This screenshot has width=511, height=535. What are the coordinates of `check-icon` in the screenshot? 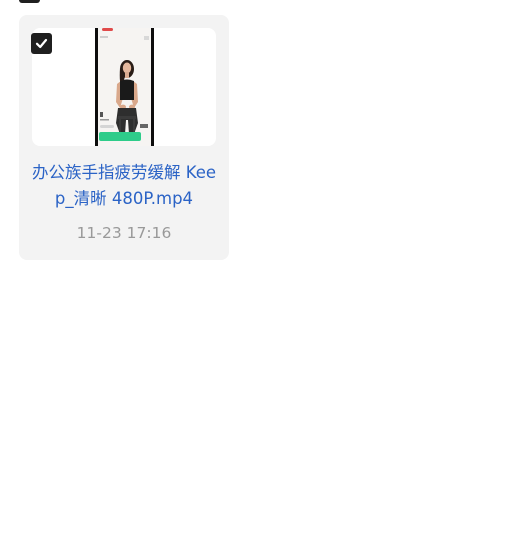 It's located at (41, 43).